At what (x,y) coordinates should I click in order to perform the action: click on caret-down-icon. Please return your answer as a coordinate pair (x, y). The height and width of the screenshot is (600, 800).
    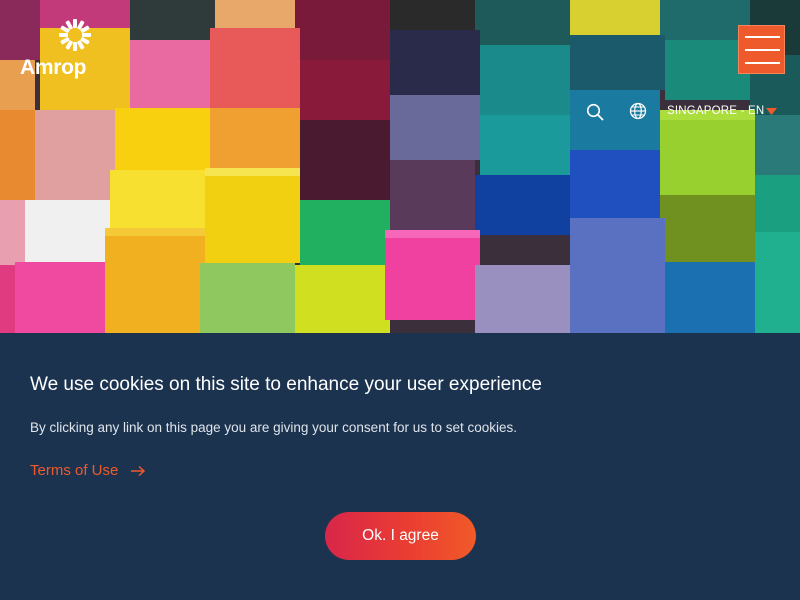
    Looking at the image, I should click on (771, 111).